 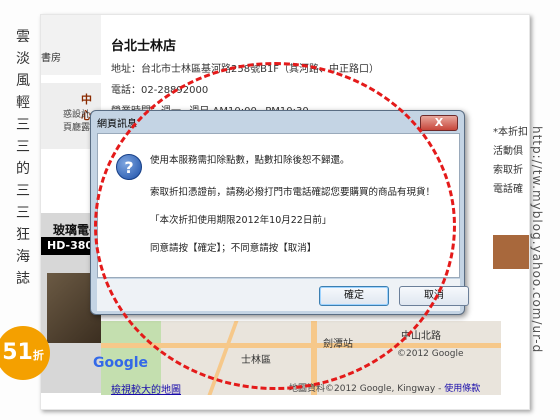 I want to click on store-address: 地址：台北市士林區基河路258號B1F（其河路、中正路口）, so click(x=245, y=69).